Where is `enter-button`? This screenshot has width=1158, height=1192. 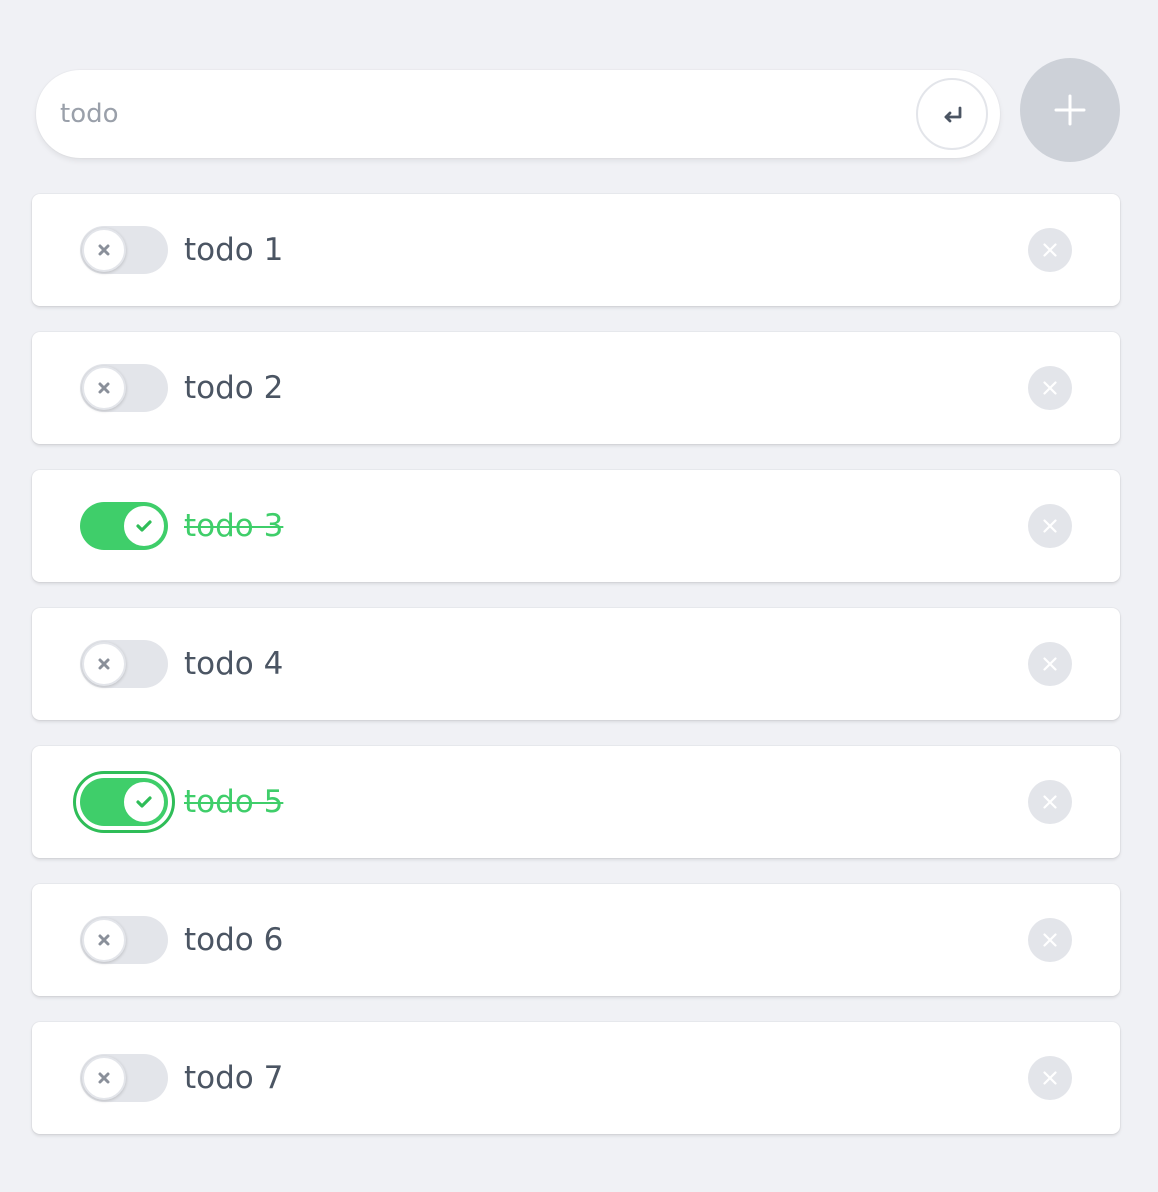
enter-button is located at coordinates (952, 114).